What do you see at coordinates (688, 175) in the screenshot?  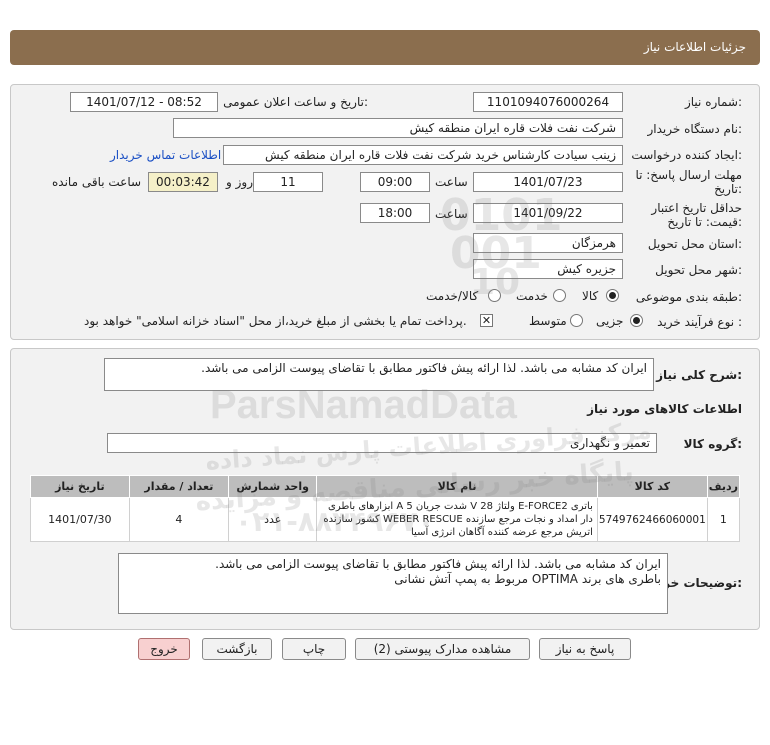 I see `deadline-label-1: مهلت ارسال پاسخ: تا` at bounding box center [688, 175].